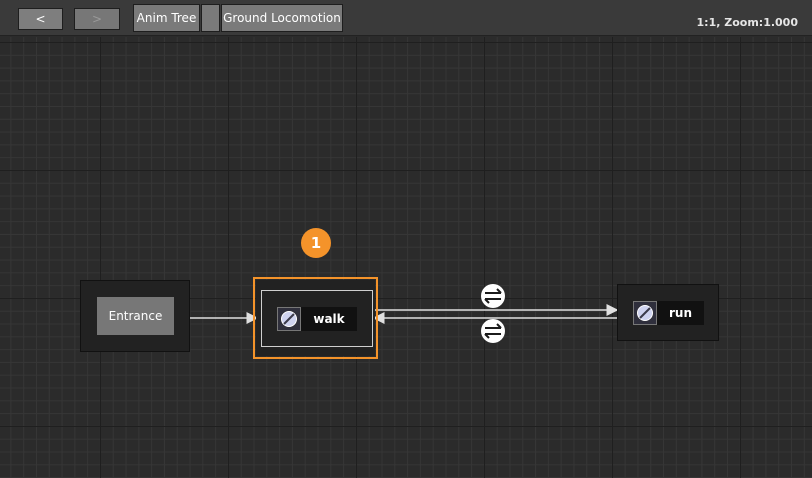 This screenshot has height=478, width=812. I want to click on state-node-walk: walk, so click(315, 318).